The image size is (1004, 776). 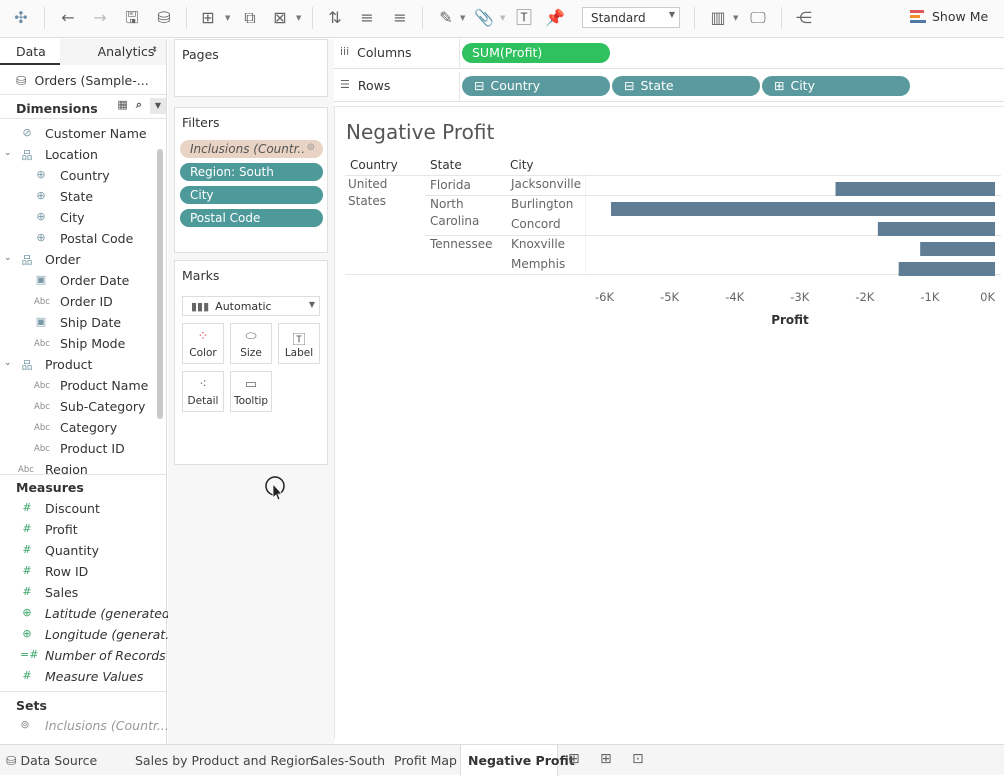 I want to click on tab-data-source: ⛁ Data Source, so click(x=51, y=760).